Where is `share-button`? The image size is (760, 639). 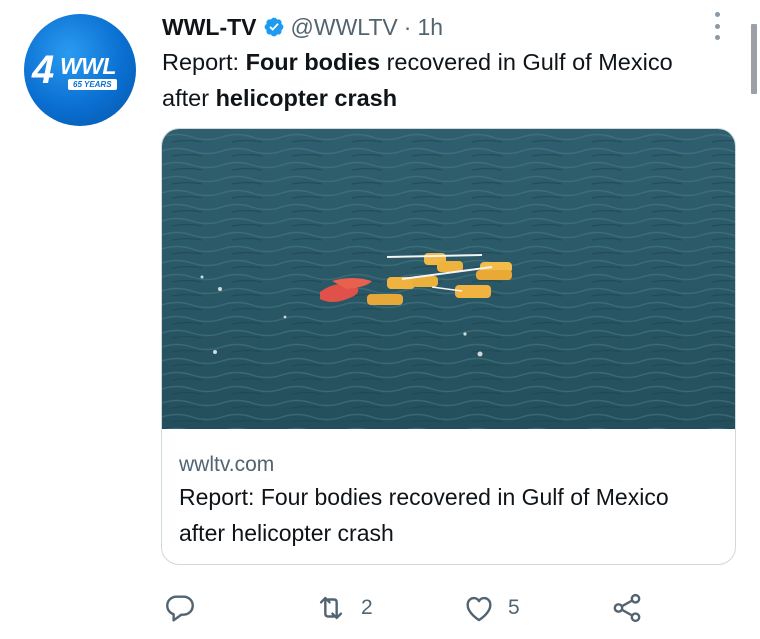 share-button is located at coordinates (627, 608).